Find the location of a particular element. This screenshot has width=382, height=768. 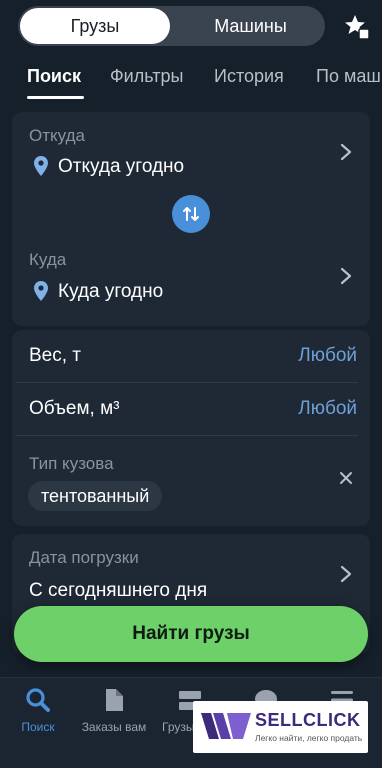

body-type-chip: тентованный is located at coordinates (95, 496).